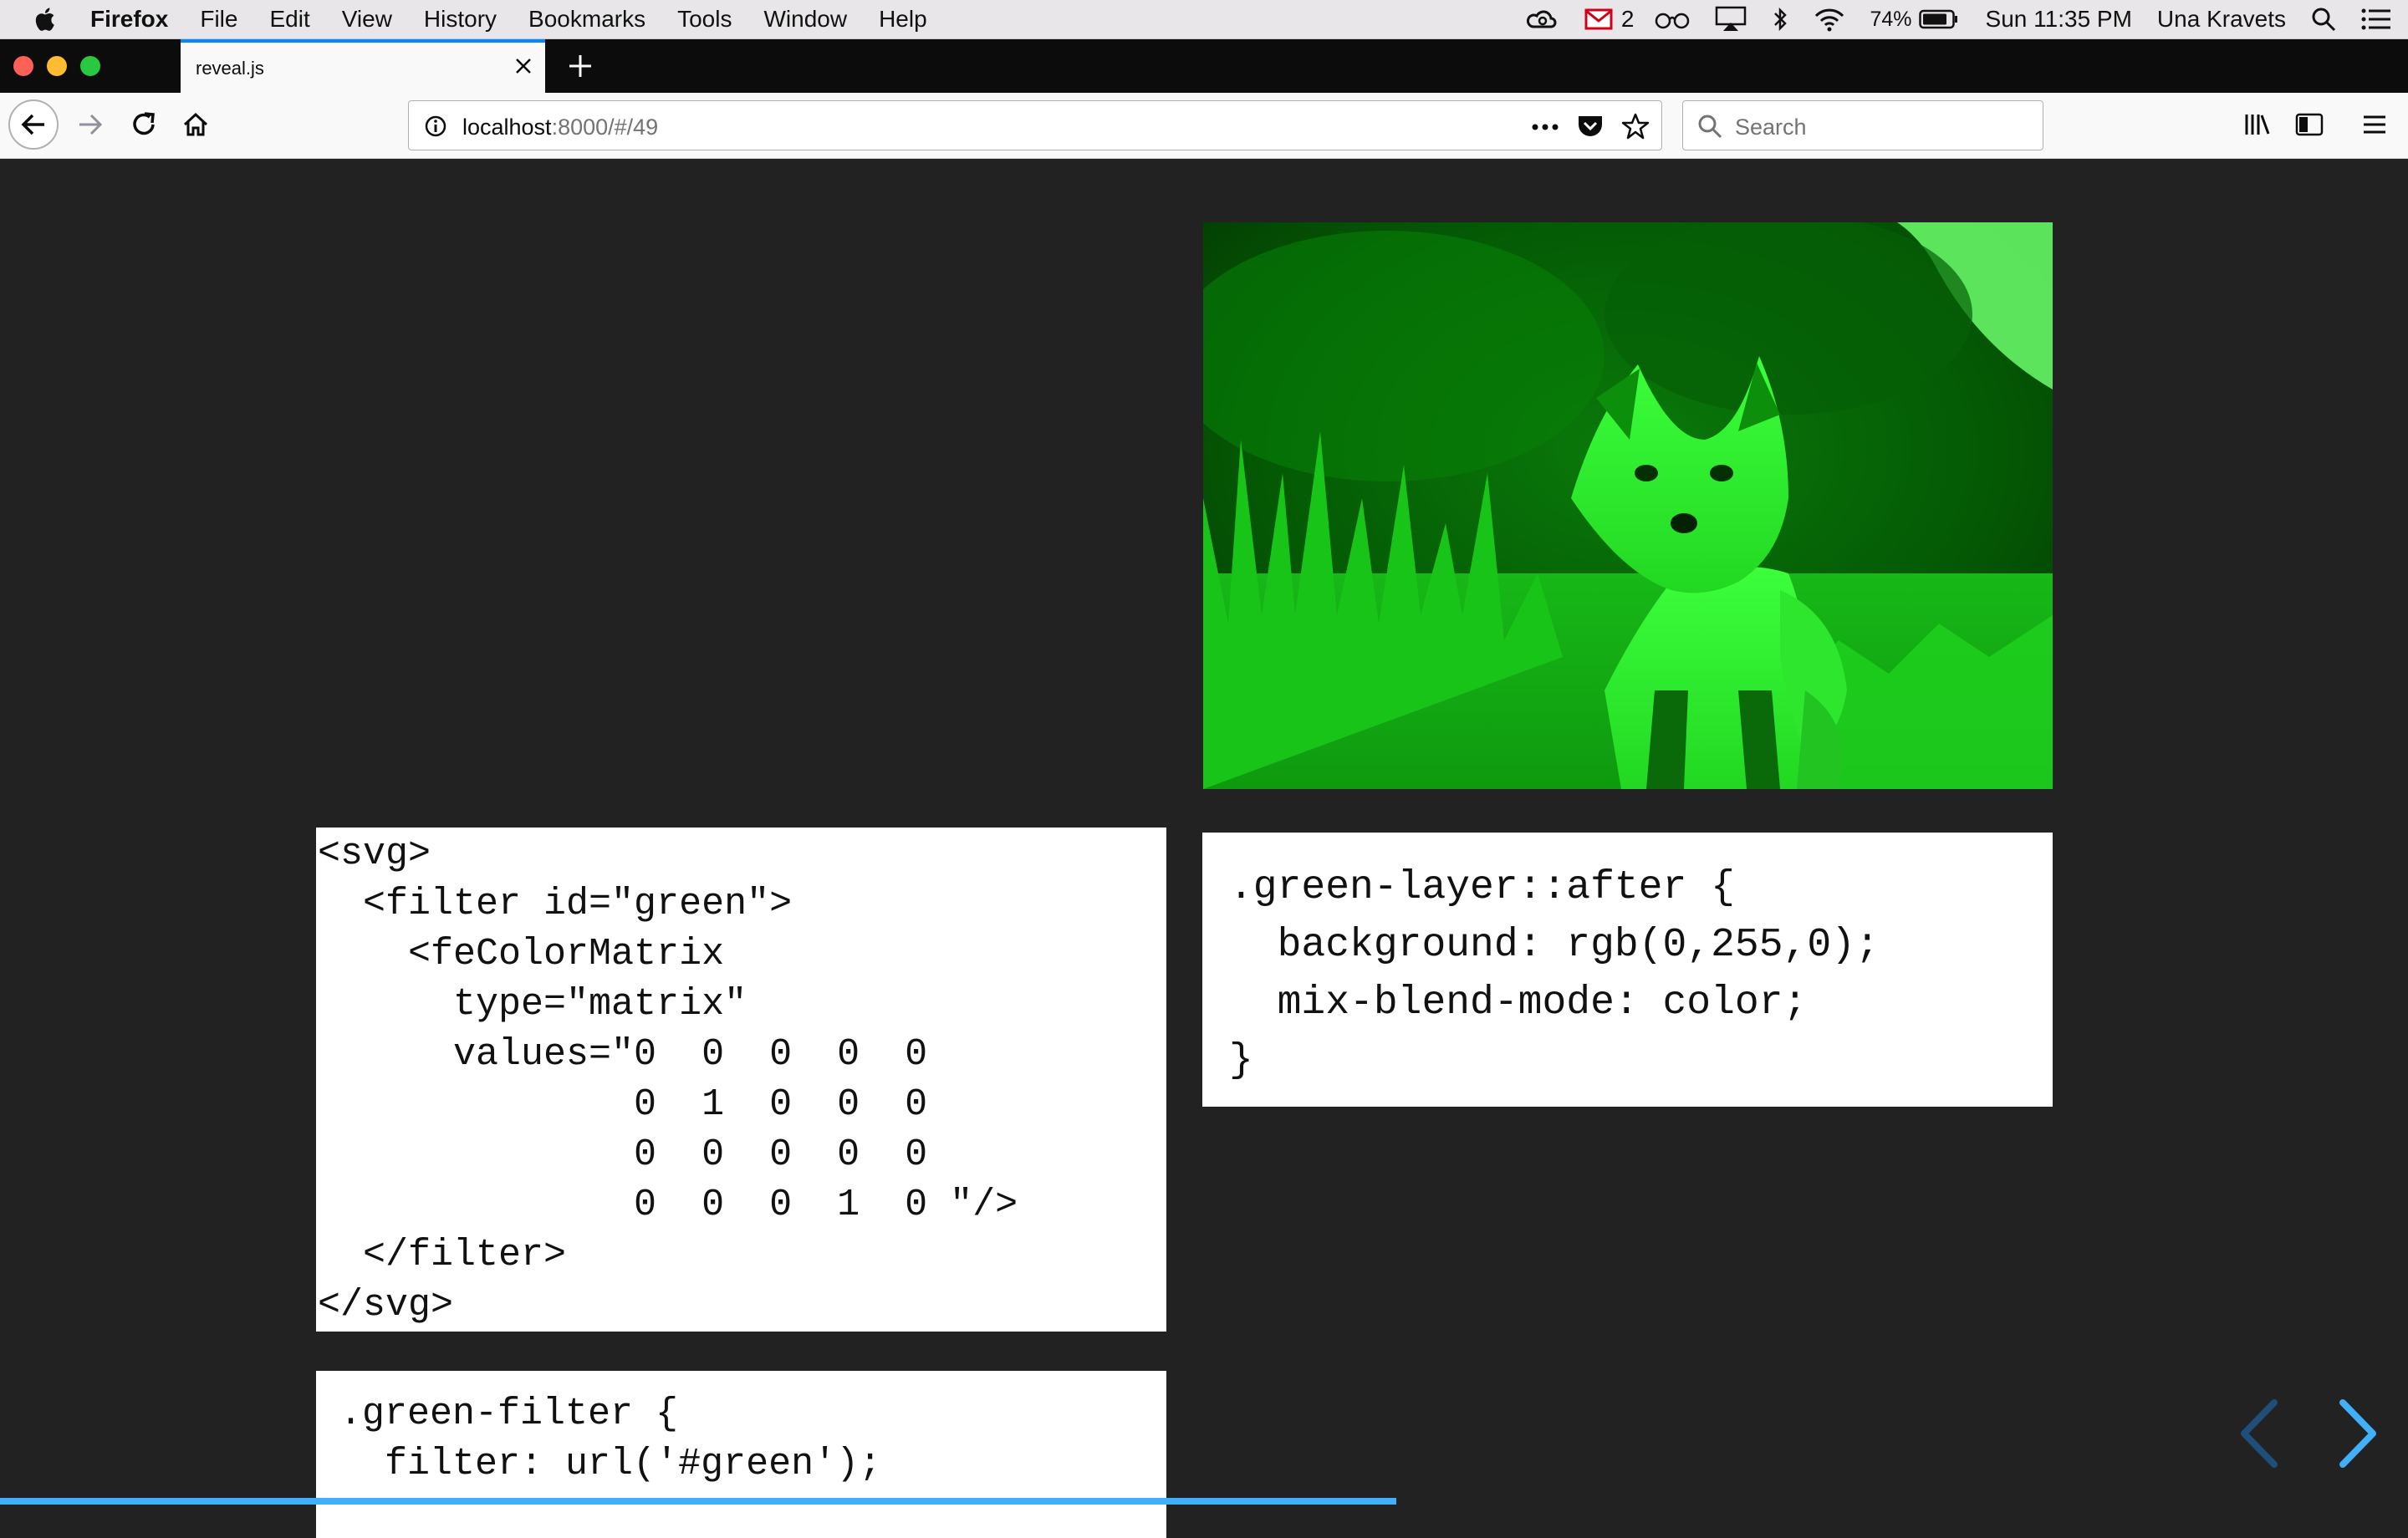  What do you see at coordinates (129, 19) in the screenshot?
I see `menu-app-firefox: Firefox` at bounding box center [129, 19].